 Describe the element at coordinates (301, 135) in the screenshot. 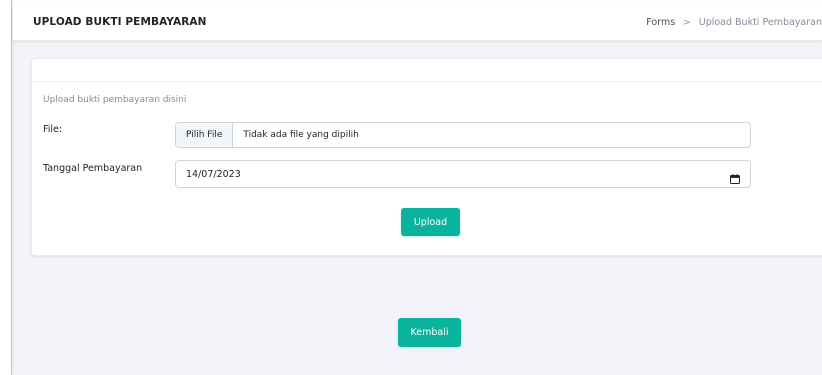

I see `file-status-text: Tidak ada file yang dipilih` at that location.